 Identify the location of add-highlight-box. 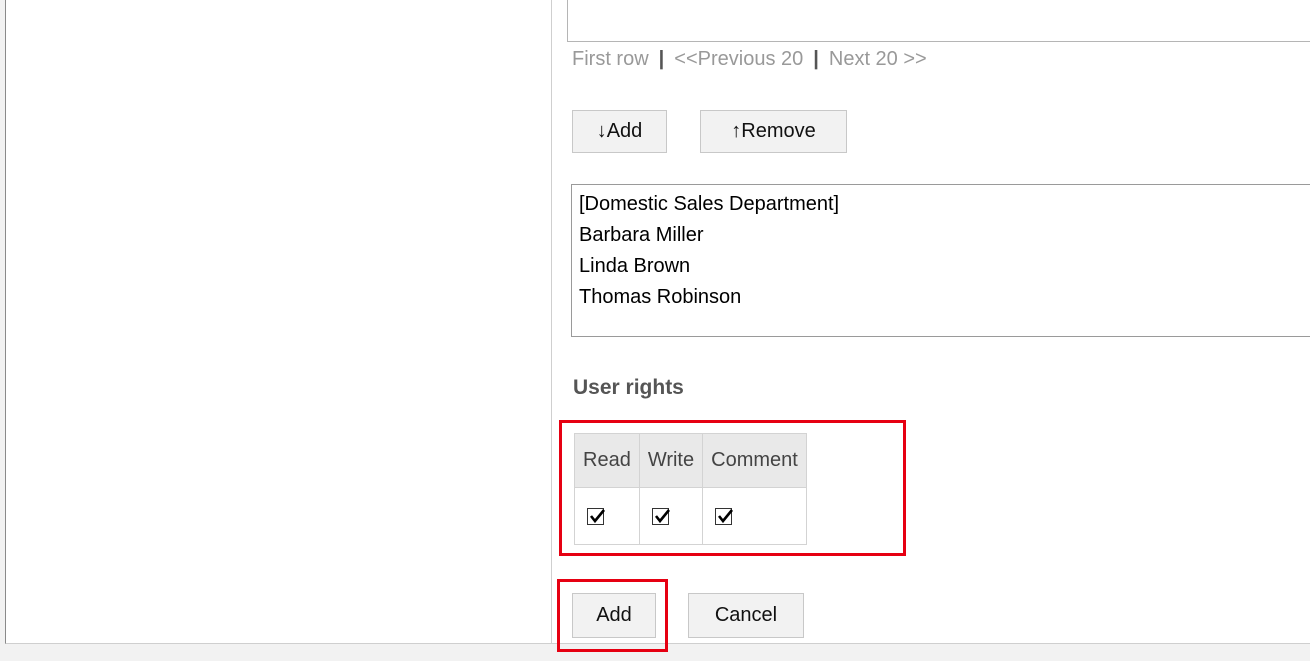
(612, 615).